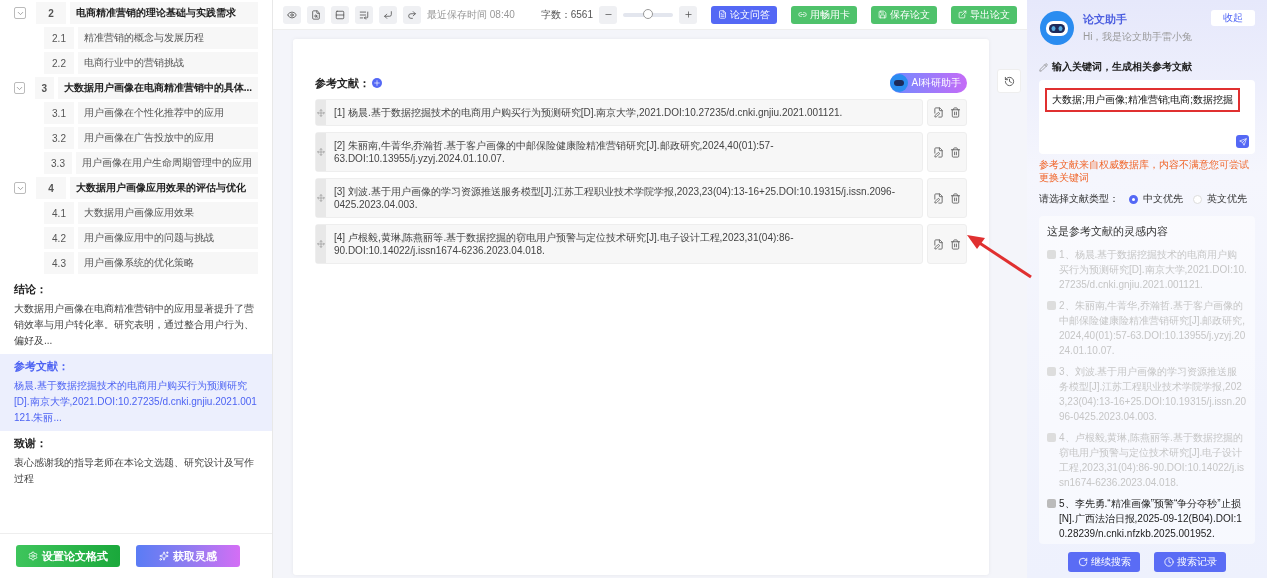  I want to click on section-number: 2.2, so click(59, 63).